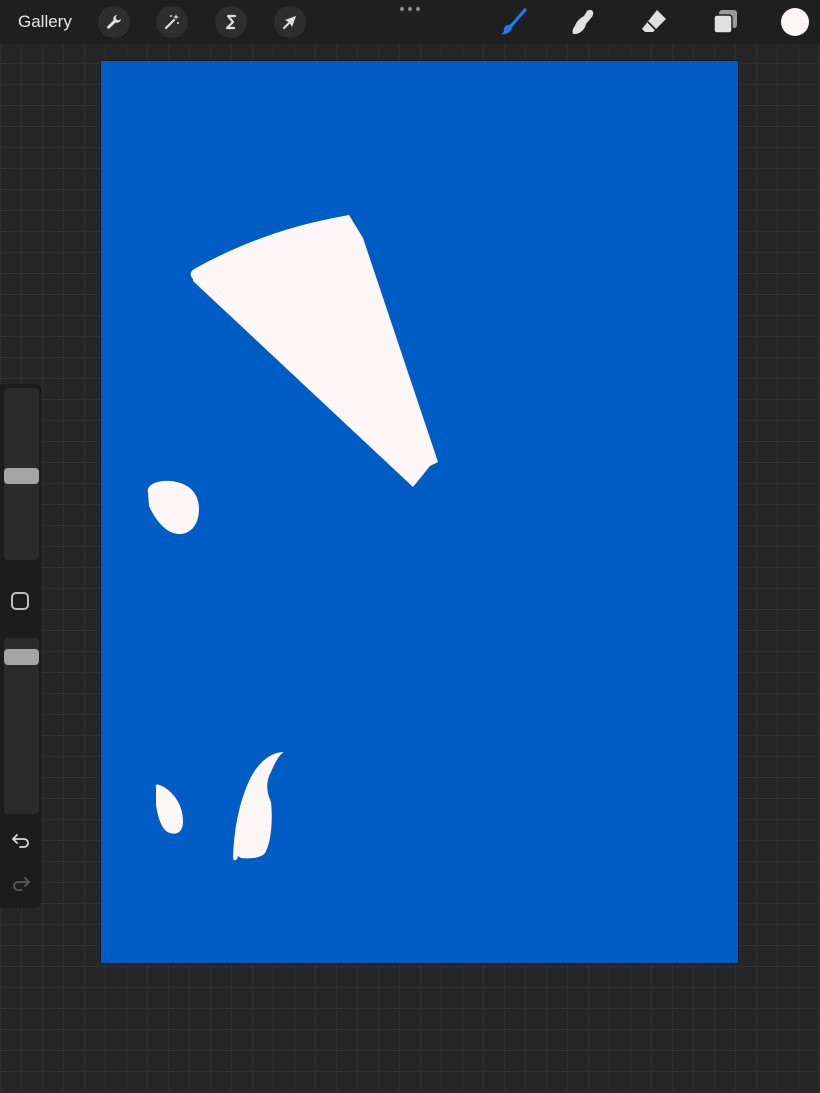  What do you see at coordinates (314, 351) in the screenshot?
I see `white-wedge-shape` at bounding box center [314, 351].